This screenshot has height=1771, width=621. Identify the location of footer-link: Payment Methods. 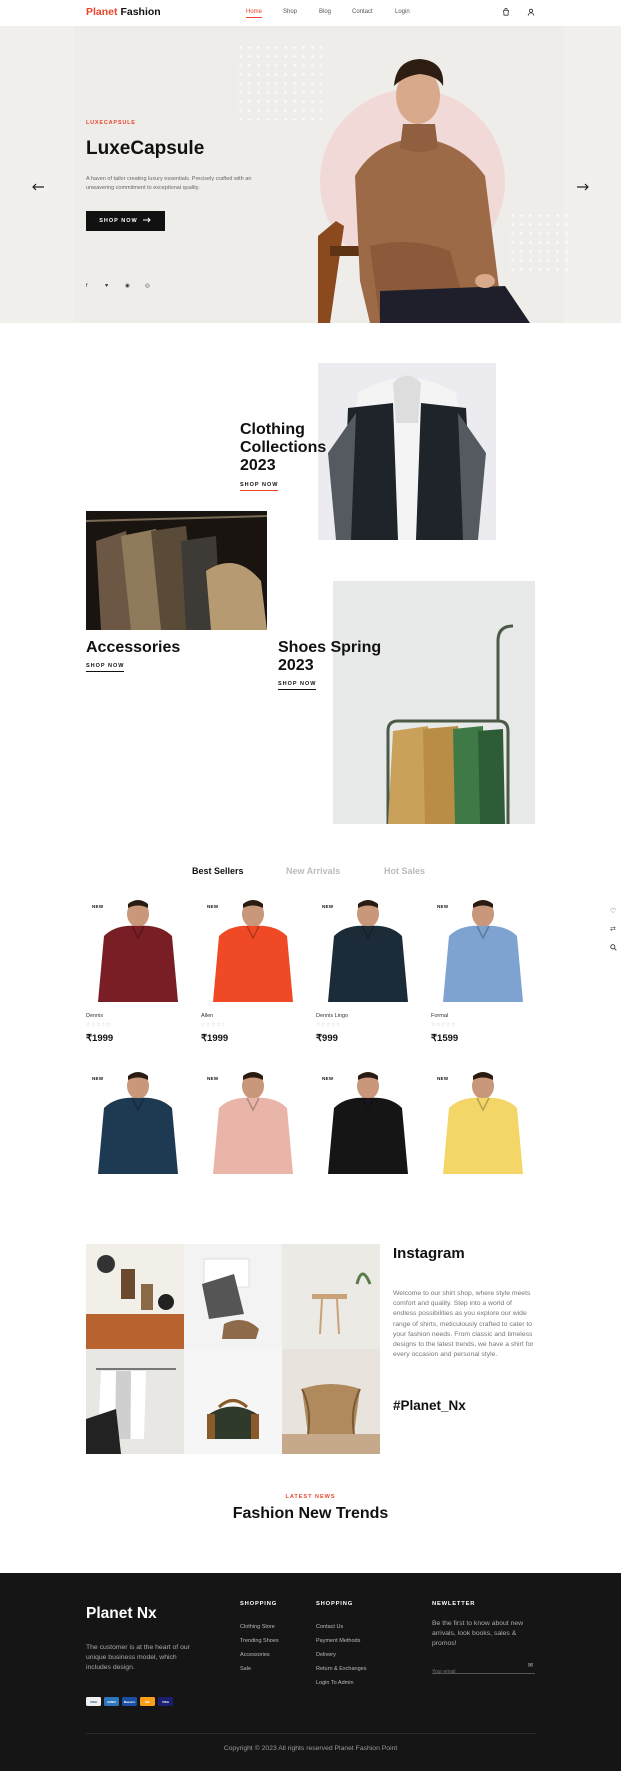
(338, 1641).